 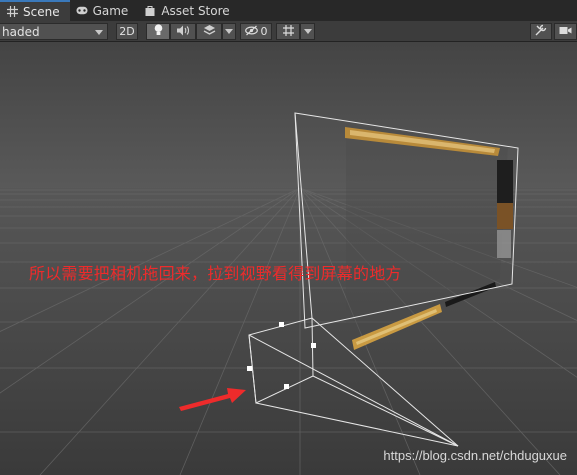 I want to click on tab-asset-store: Asset Store, so click(x=188, y=10).